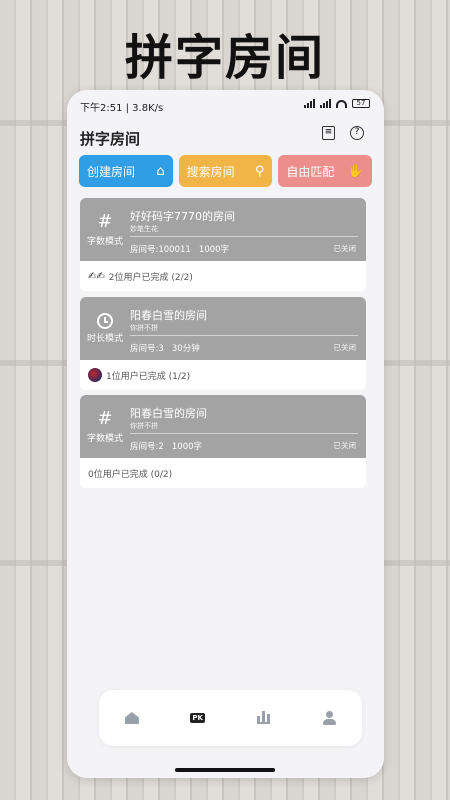  What do you see at coordinates (96, 276) in the screenshot?
I see `pen-icon: ✍✍` at bounding box center [96, 276].